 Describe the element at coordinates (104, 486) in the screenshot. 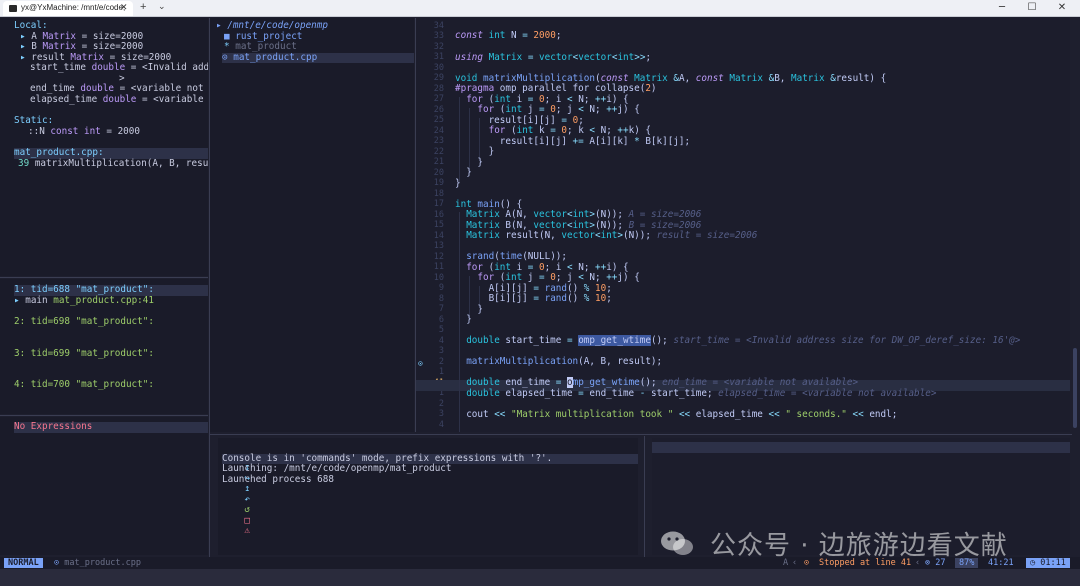

I see `watch-pane: No Expressions` at that location.